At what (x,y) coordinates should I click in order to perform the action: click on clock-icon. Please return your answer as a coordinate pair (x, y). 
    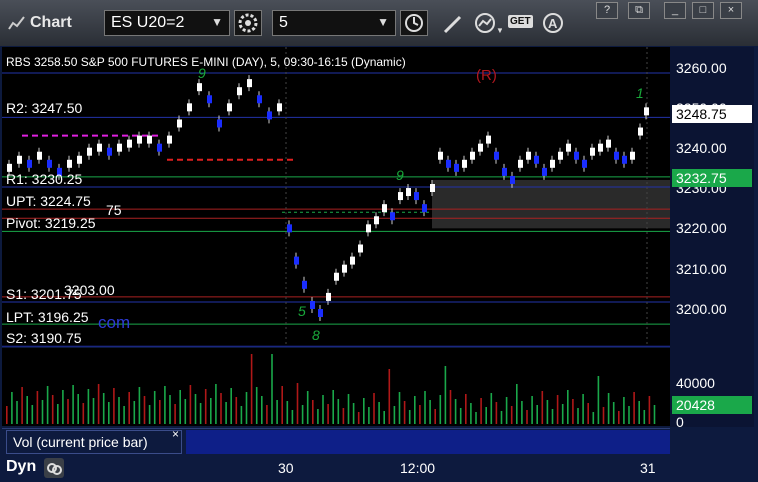
    Looking at the image, I should click on (414, 23).